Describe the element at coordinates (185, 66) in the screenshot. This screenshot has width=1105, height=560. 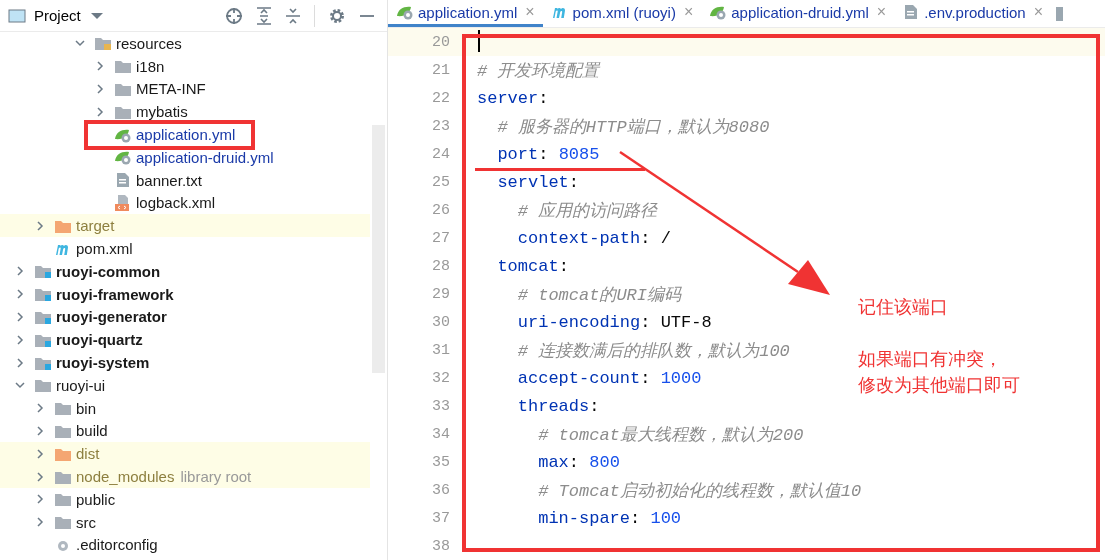
I see `tree-item: i18n` at that location.